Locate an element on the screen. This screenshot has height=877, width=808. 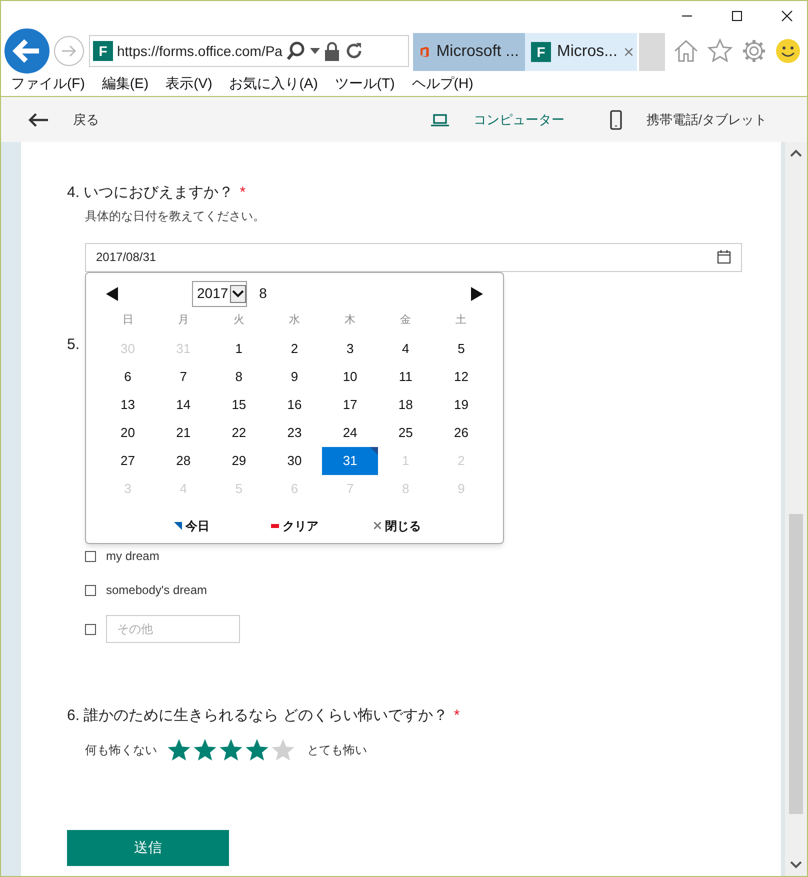
menu-item: ファイル(F) is located at coordinates (48, 83).